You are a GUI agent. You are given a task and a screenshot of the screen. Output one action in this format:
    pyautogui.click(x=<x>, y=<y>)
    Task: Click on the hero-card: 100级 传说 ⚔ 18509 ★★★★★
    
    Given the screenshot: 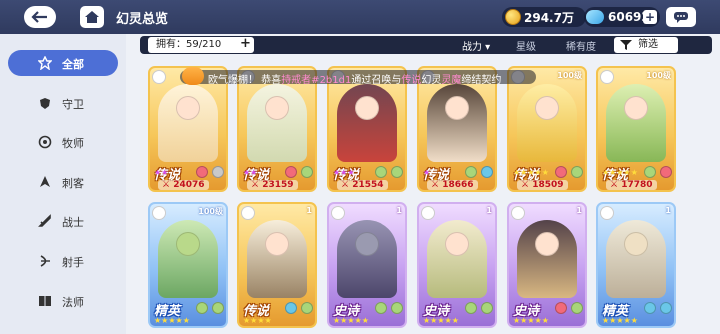 What is the action you would take?
    pyautogui.click(x=547, y=129)
    